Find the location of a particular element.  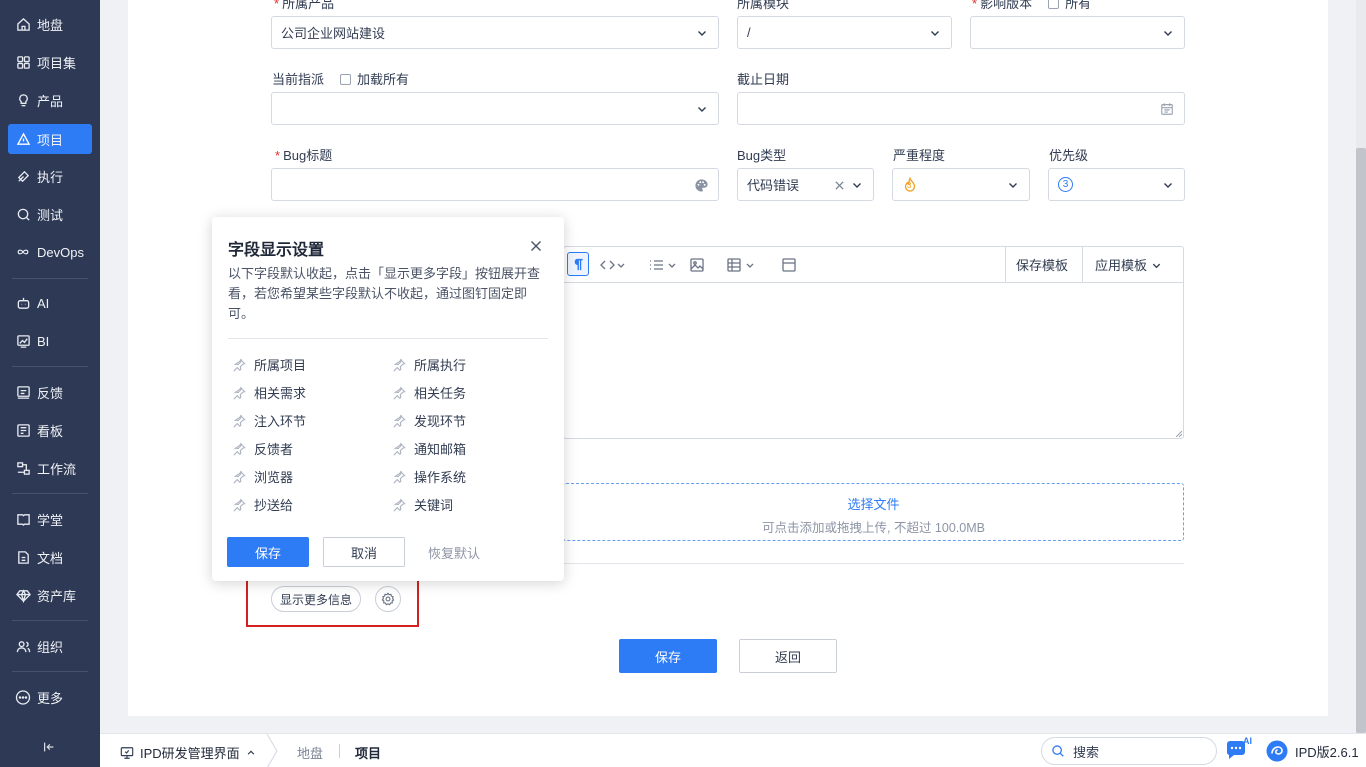

sidebar-item-devops: DevOps is located at coordinates (50, 252).